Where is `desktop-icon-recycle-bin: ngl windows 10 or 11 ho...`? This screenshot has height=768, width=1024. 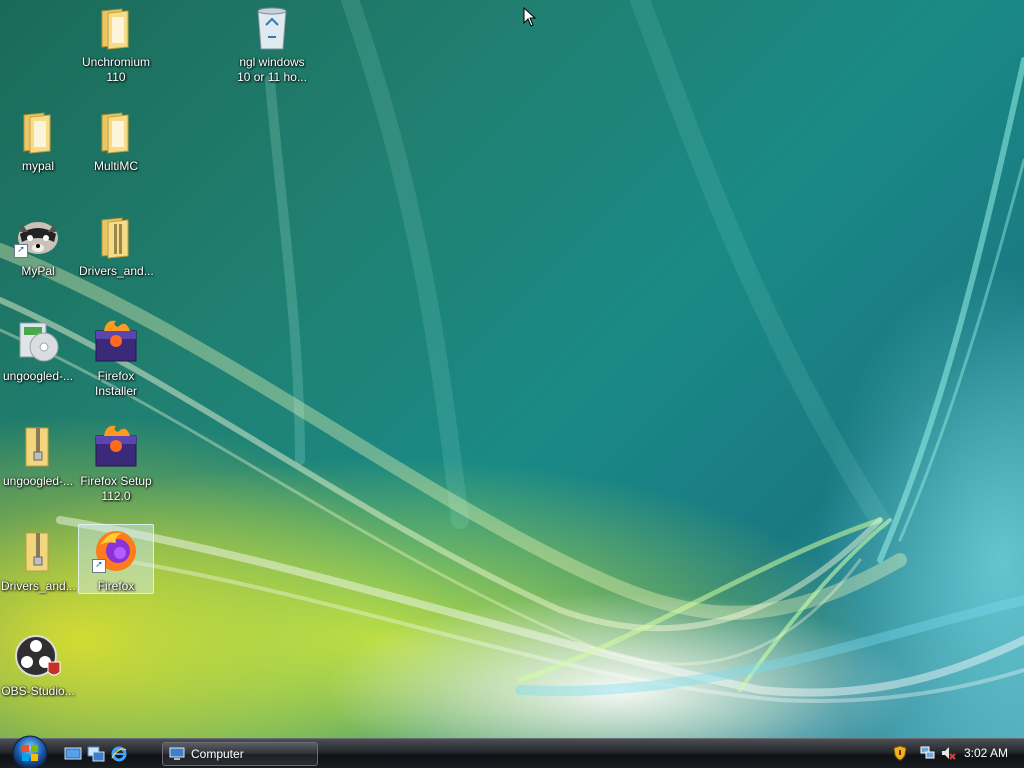 desktop-icon-recycle-bin: ngl windows 10 or 11 ho... is located at coordinates (272, 50).